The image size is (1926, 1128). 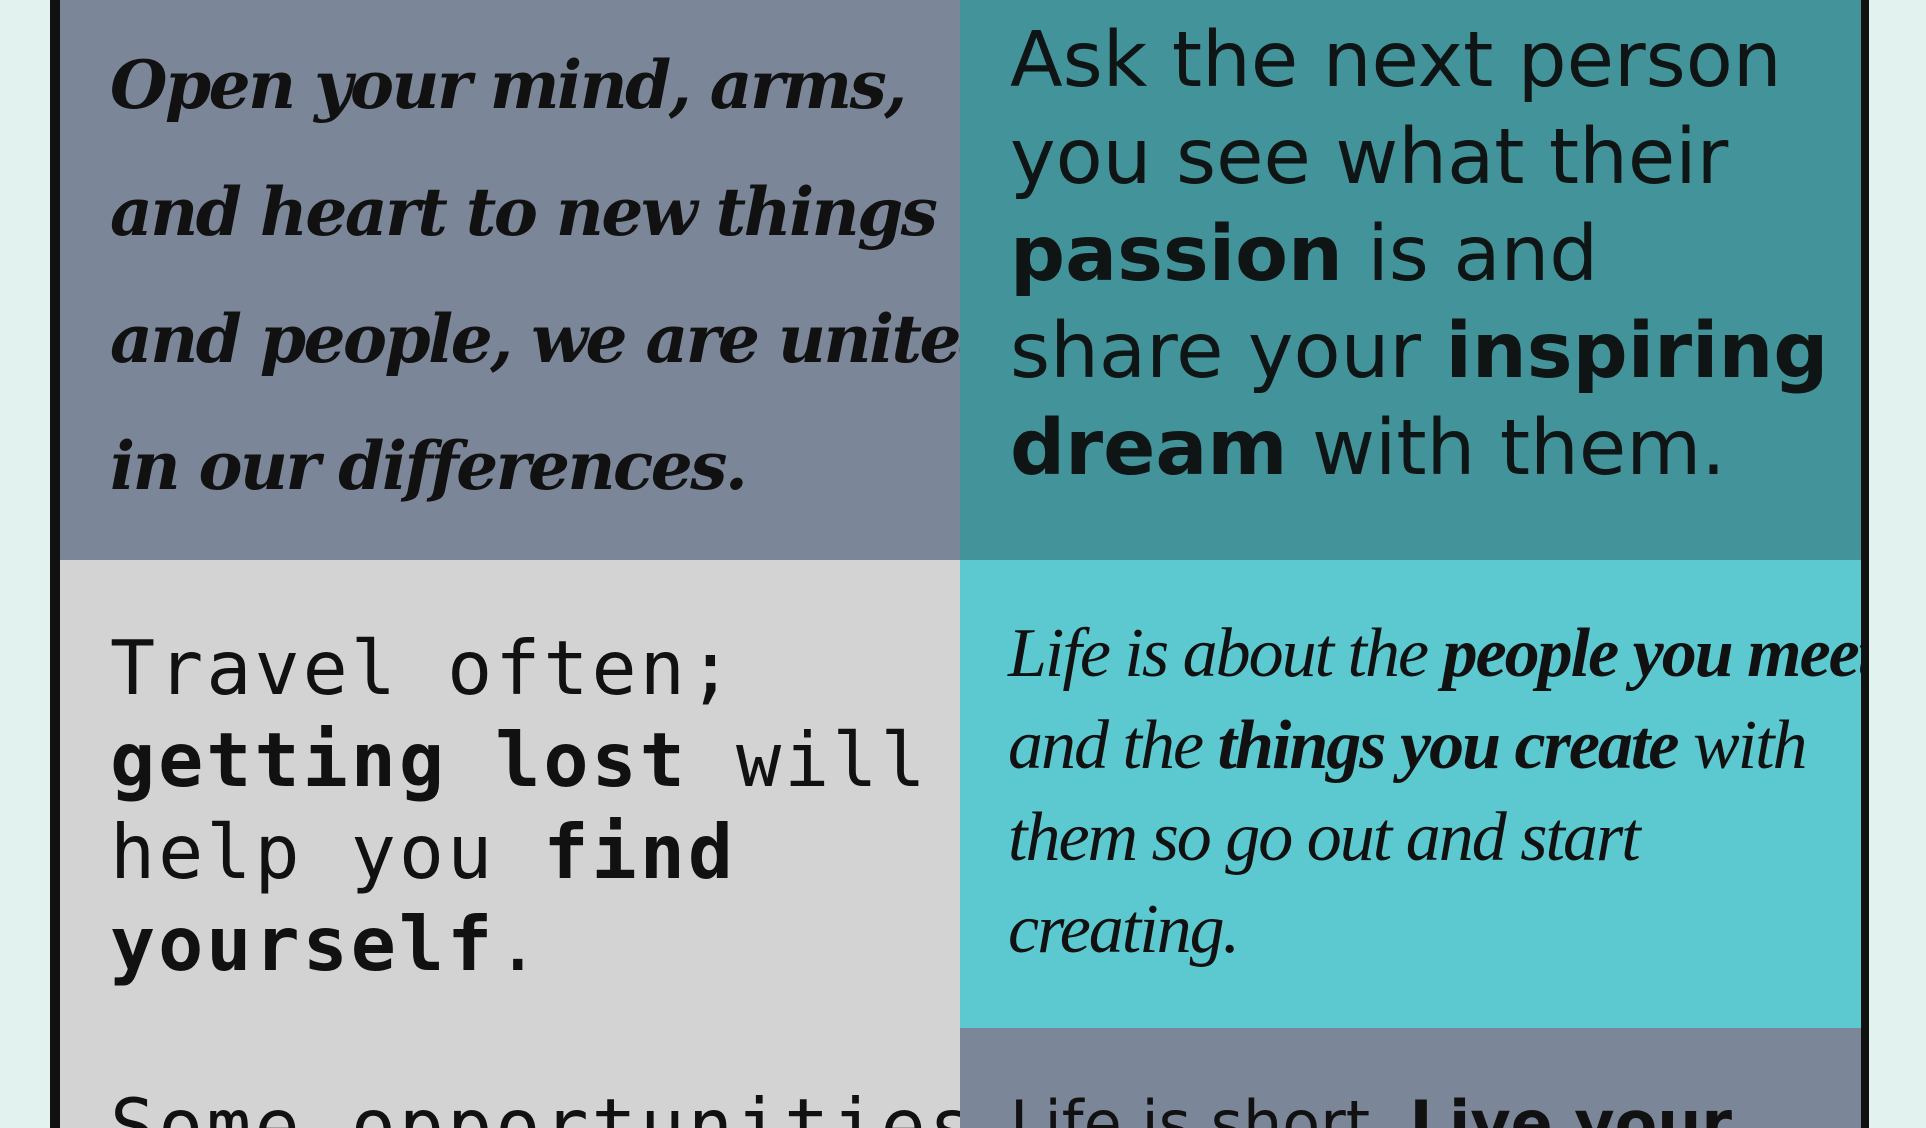 I want to click on quote-line: you see what their, so click(x=1369, y=157).